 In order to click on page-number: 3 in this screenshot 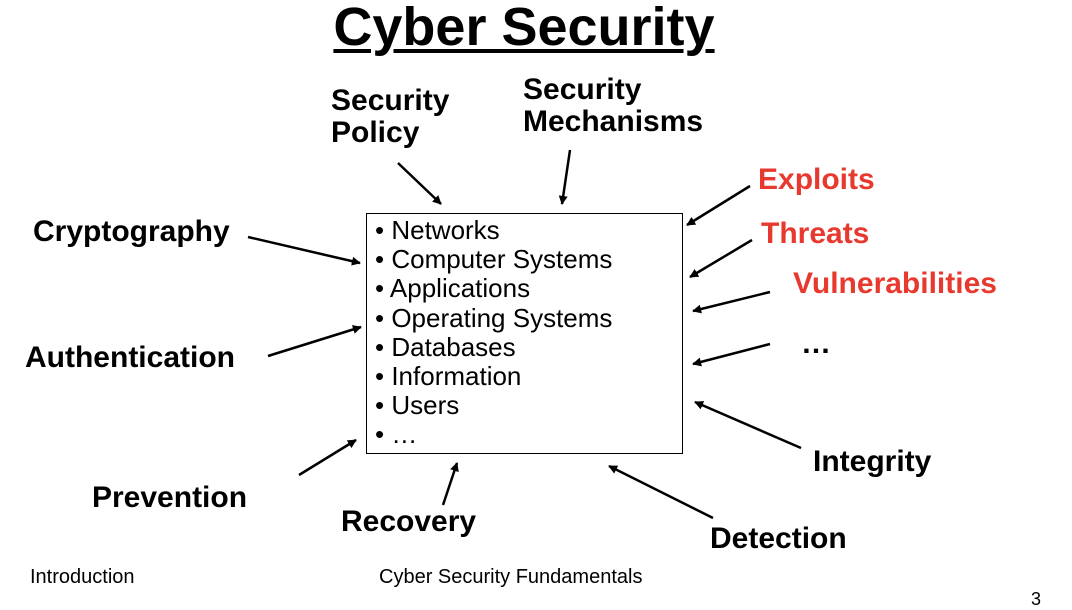, I will do `click(1036, 599)`.